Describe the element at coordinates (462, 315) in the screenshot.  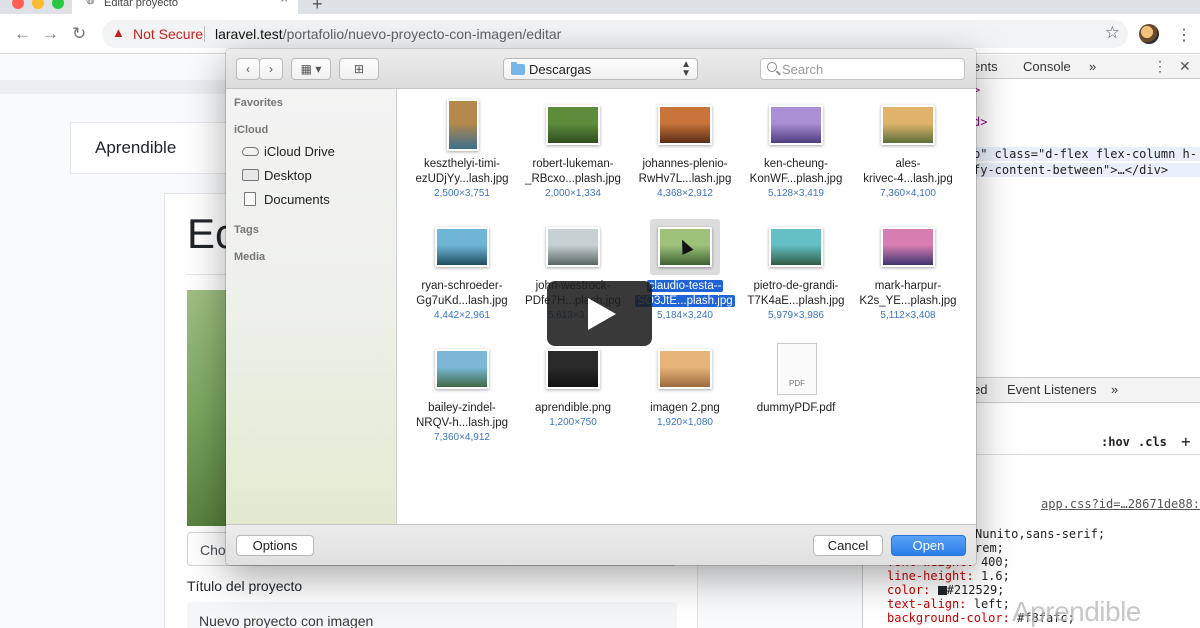
I see `file-dimensions: 4,442×2,961` at that location.